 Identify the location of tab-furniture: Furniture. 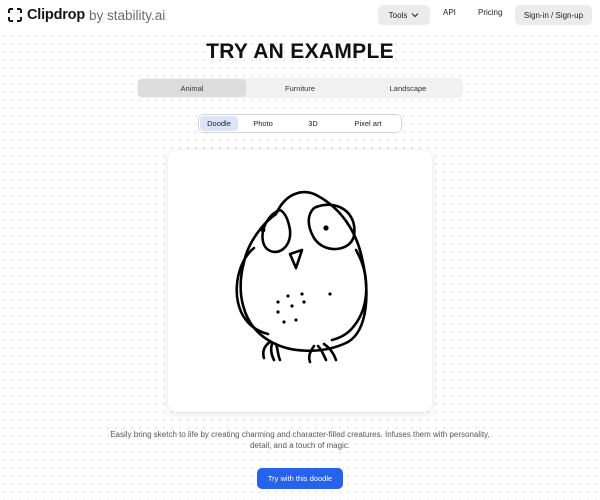
(300, 88).